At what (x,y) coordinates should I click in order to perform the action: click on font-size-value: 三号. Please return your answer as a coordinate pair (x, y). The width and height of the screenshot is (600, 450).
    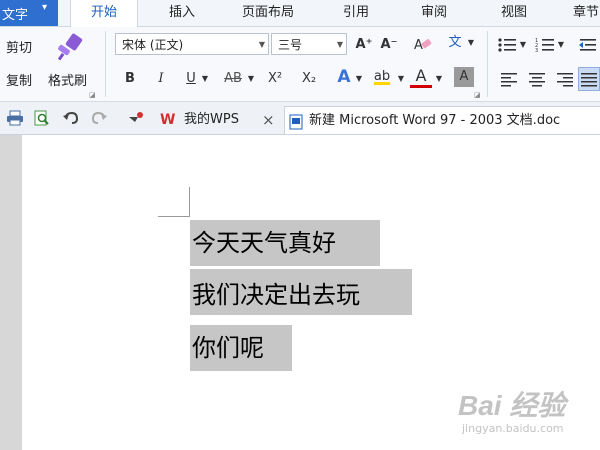
    Looking at the image, I should click on (290, 45).